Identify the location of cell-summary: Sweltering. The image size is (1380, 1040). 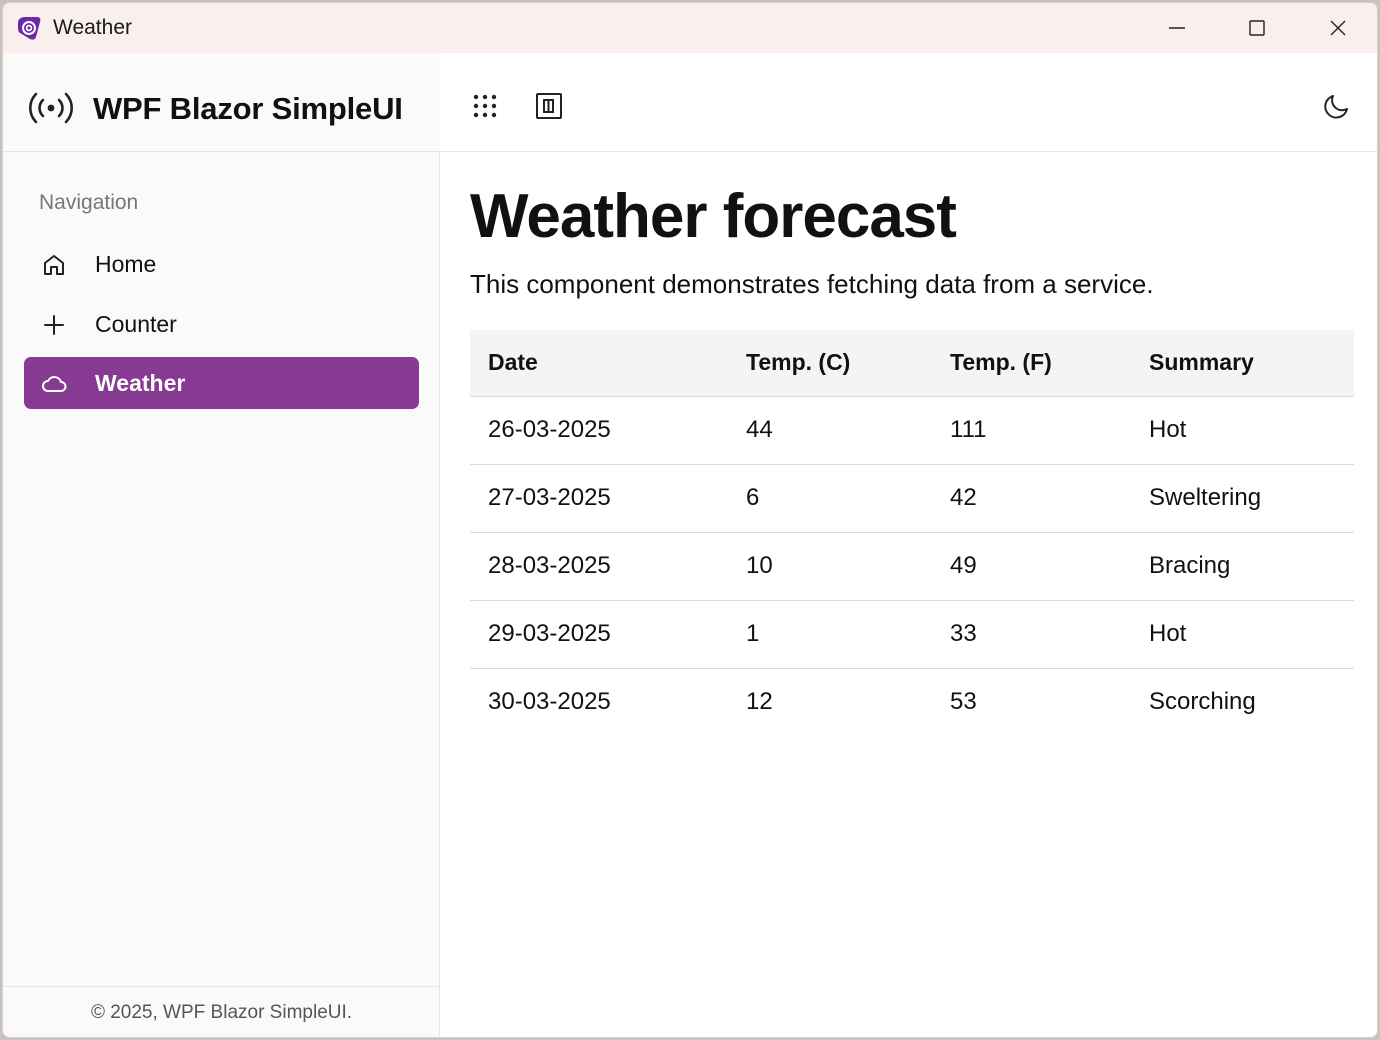
(1242, 498).